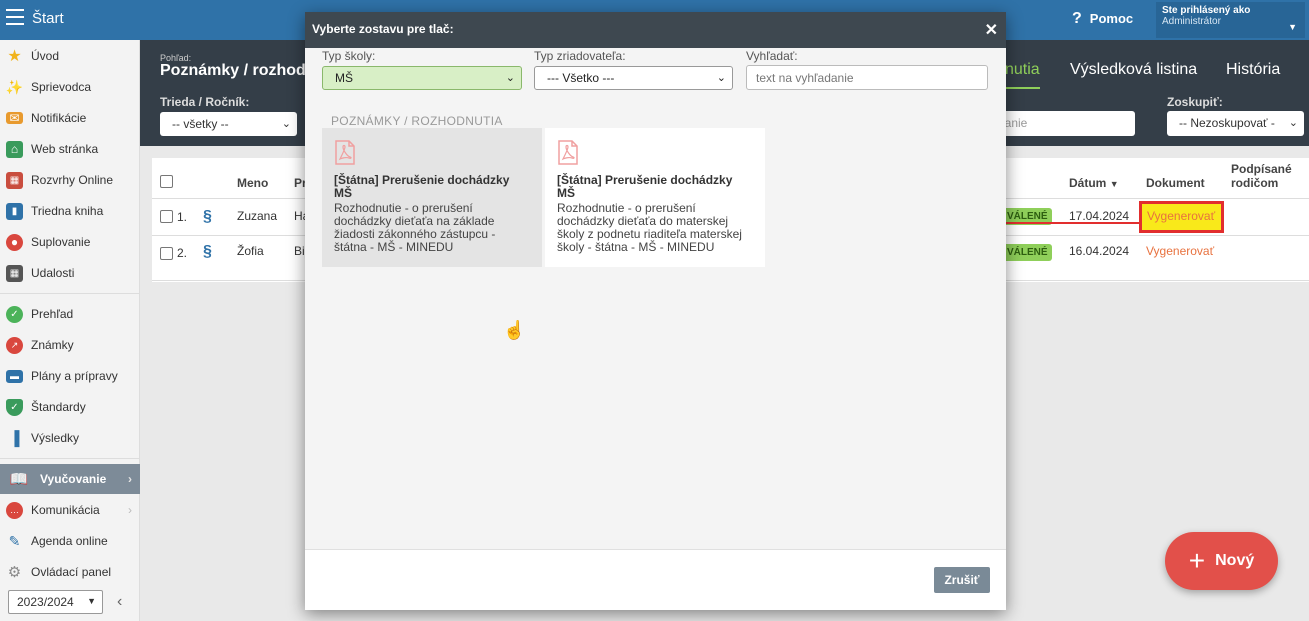  I want to click on sidebar-item-triedna-kniha: ▮ Triedna kniha, so click(70, 211).